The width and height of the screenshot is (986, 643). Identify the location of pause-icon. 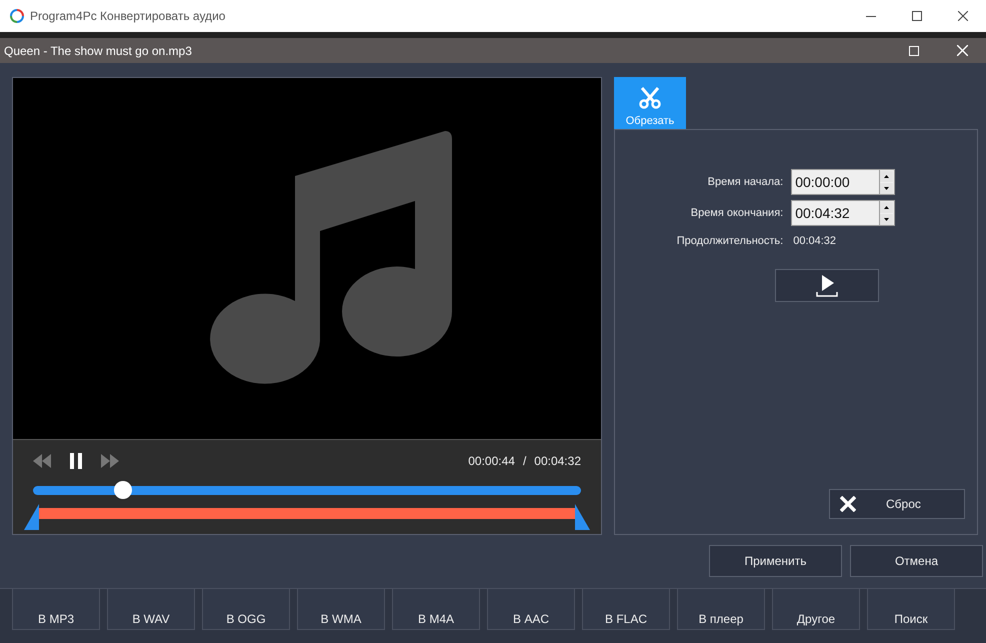
(76, 461).